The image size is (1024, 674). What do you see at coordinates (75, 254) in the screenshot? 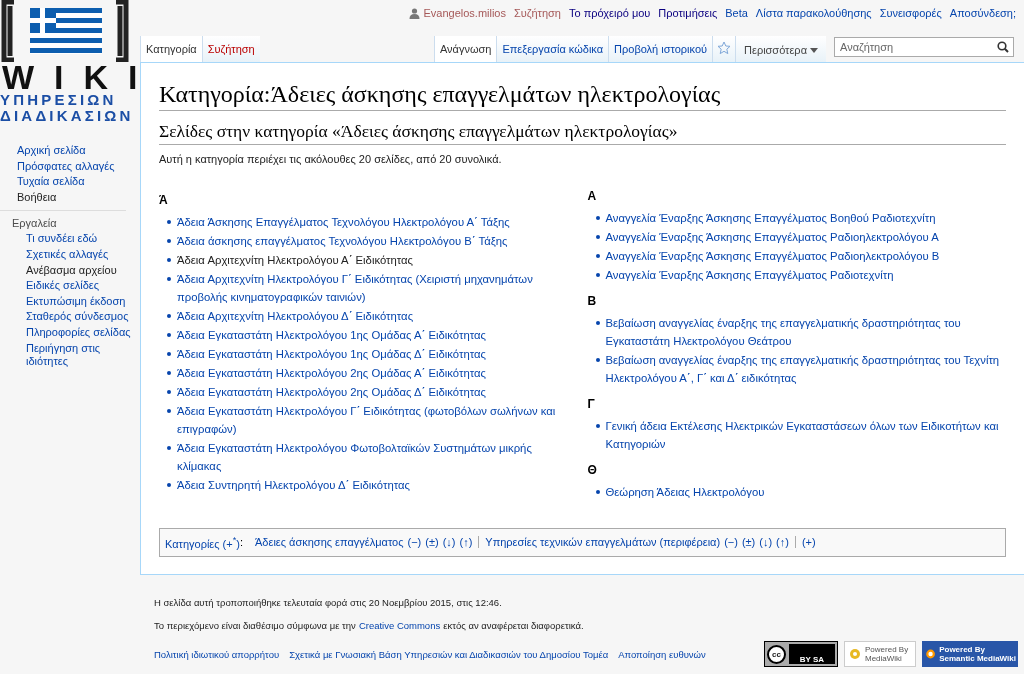
I see `sidebar-link: Σχετικές αλλαγές` at bounding box center [75, 254].